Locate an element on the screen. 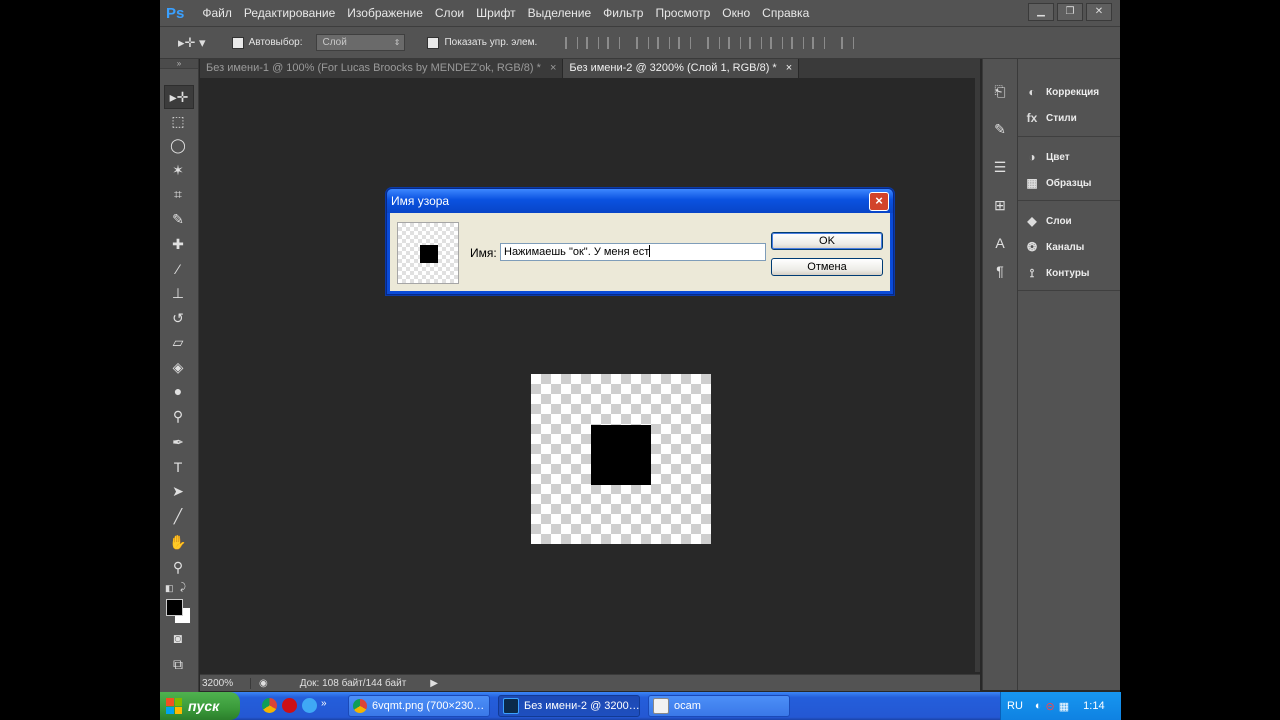  align-bottom-icon is located at coordinates (614, 42).